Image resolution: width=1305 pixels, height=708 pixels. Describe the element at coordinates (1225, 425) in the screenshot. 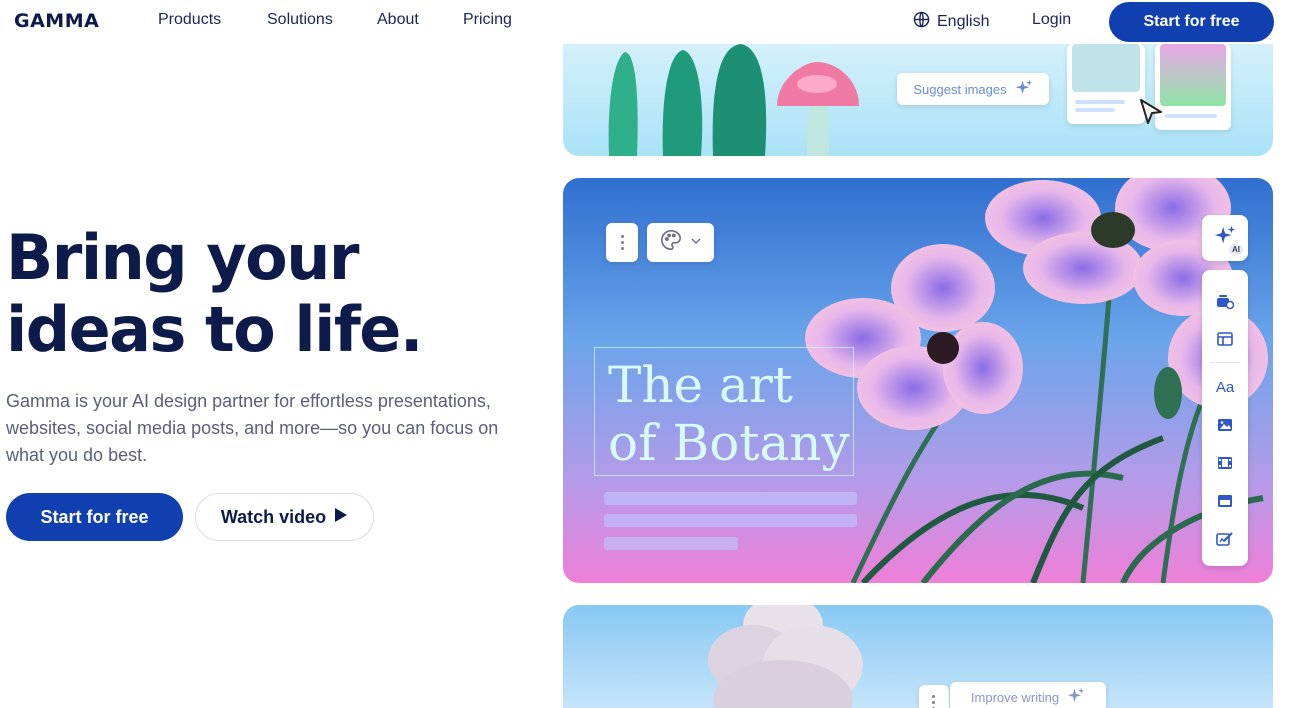

I see `image-icon` at that location.